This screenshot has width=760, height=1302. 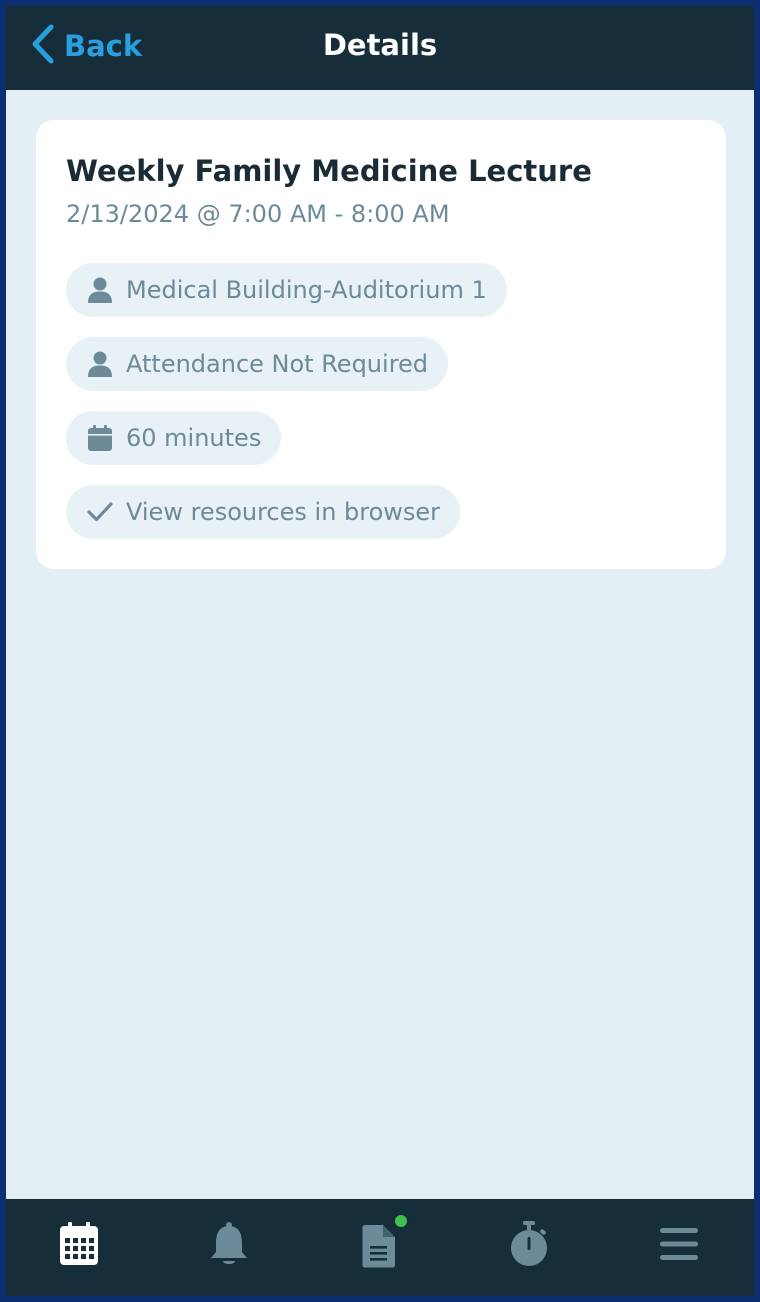 I want to click on tab-documents, so click(x=381, y=1242).